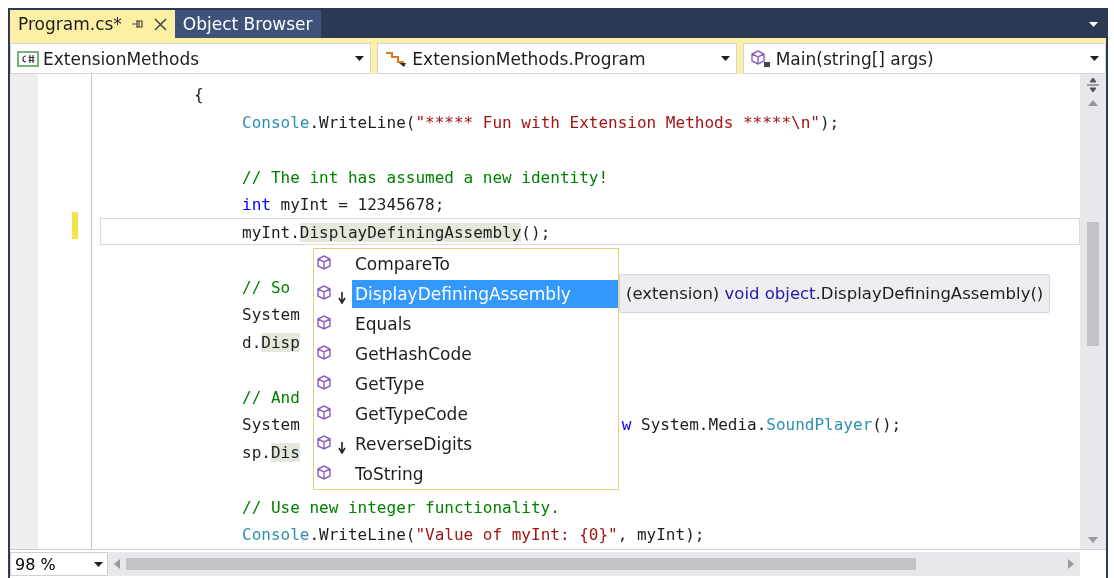  Describe the element at coordinates (761, 424) in the screenshot. I see `code-line: w System.Media.SoundPlayer();` at that location.